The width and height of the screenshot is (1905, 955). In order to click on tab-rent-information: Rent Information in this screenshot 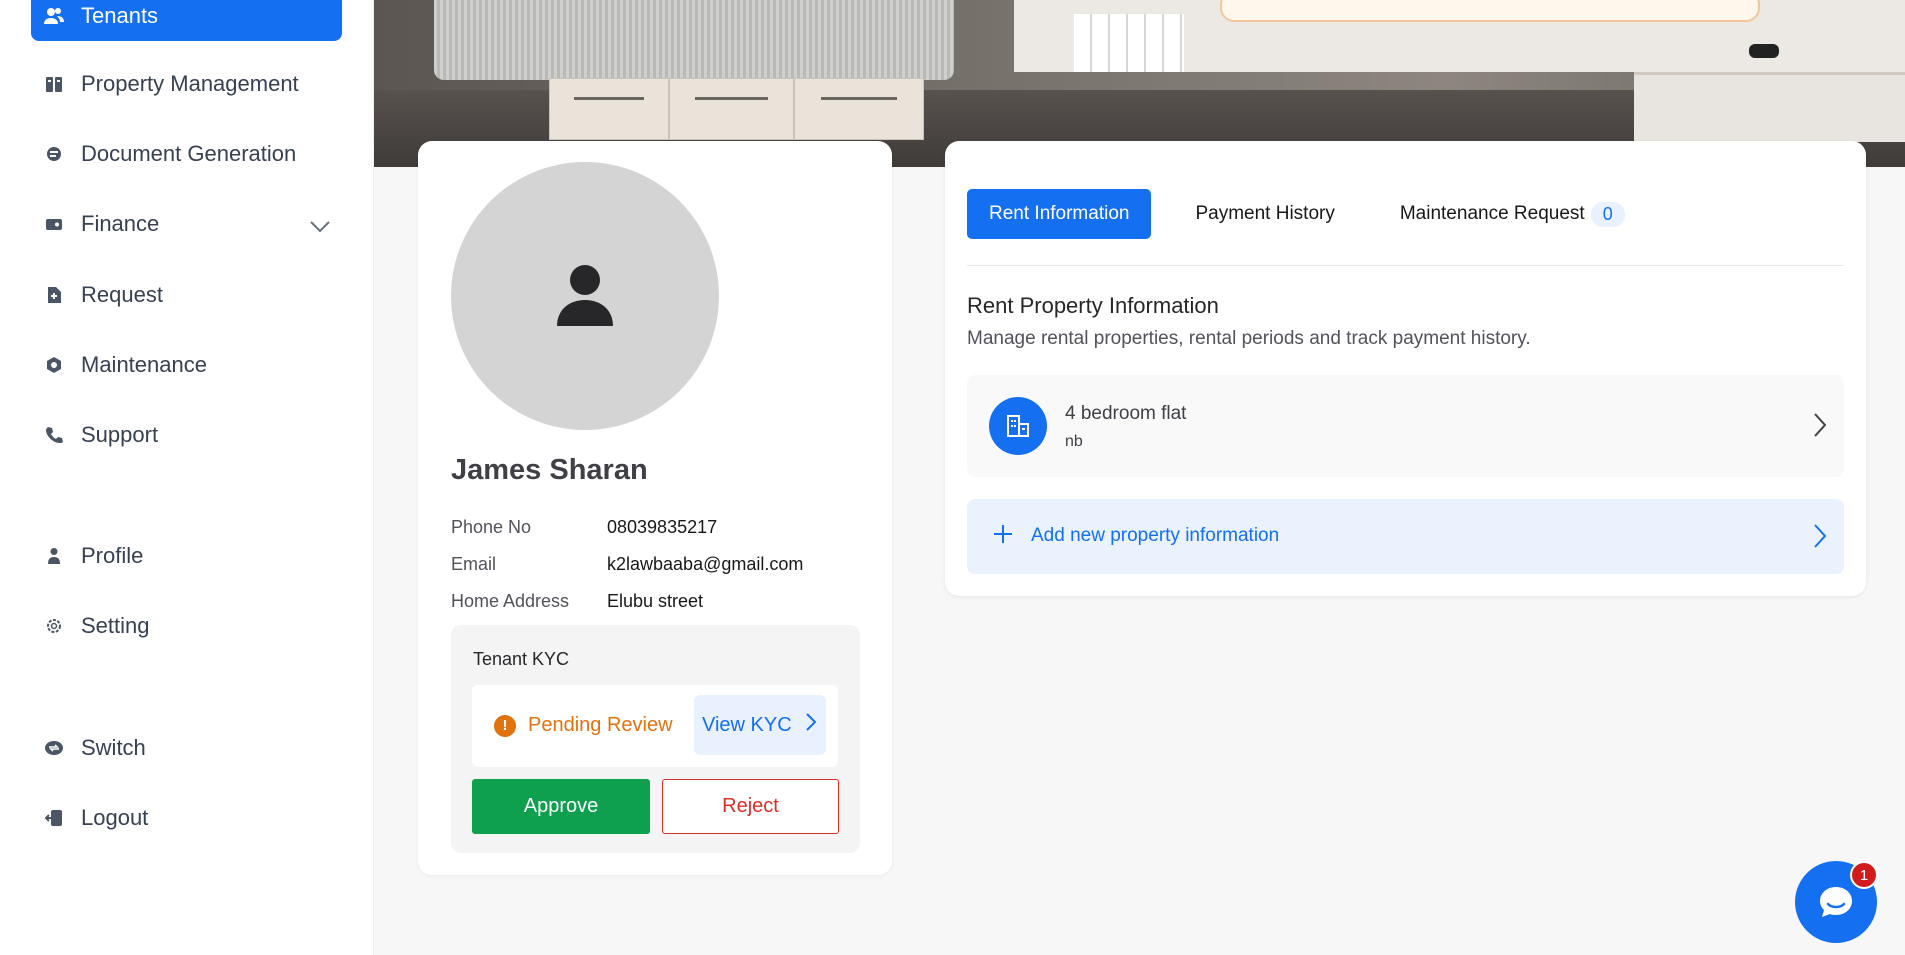, I will do `click(1059, 214)`.